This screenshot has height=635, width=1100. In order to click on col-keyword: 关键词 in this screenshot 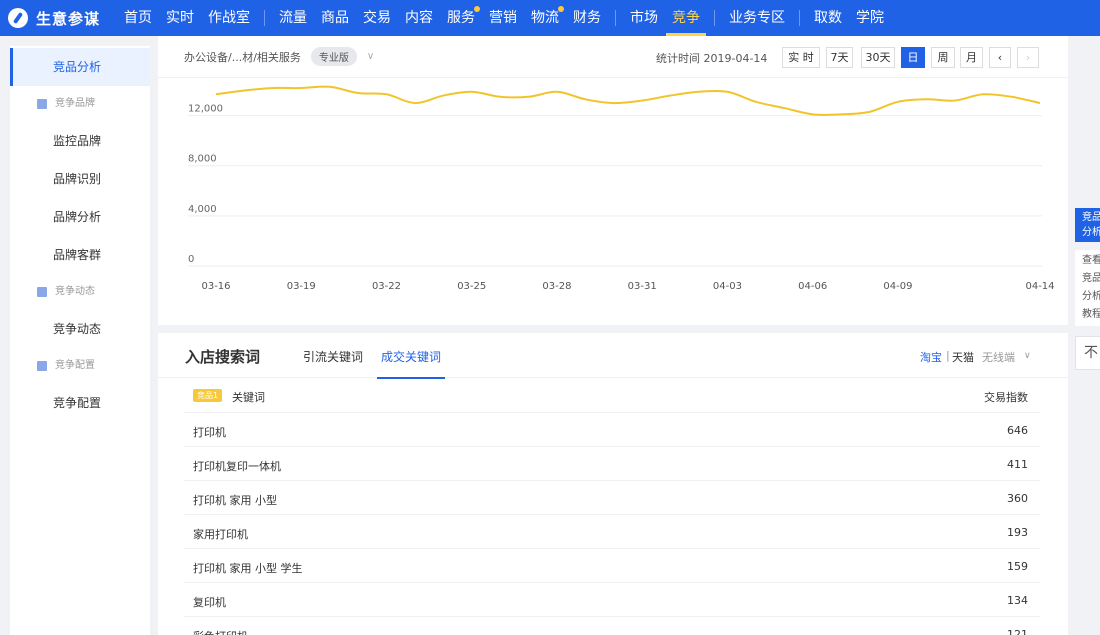, I will do `click(248, 397)`.